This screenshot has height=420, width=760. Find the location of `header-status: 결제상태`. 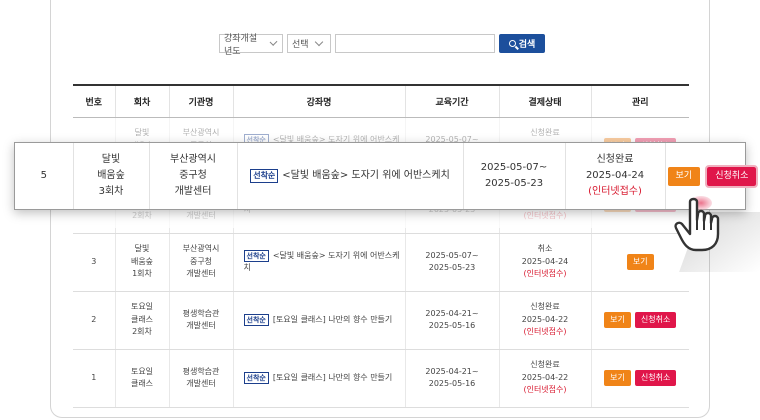

header-status: 결제상태 is located at coordinates (544, 101).